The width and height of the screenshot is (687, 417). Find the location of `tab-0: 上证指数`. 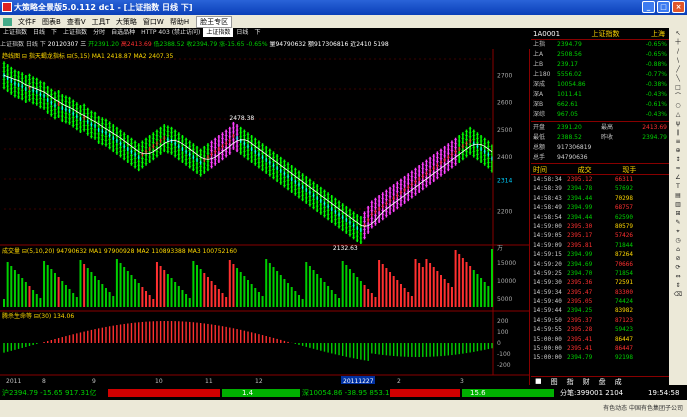

tab-0: 上证指数 is located at coordinates (15, 32).